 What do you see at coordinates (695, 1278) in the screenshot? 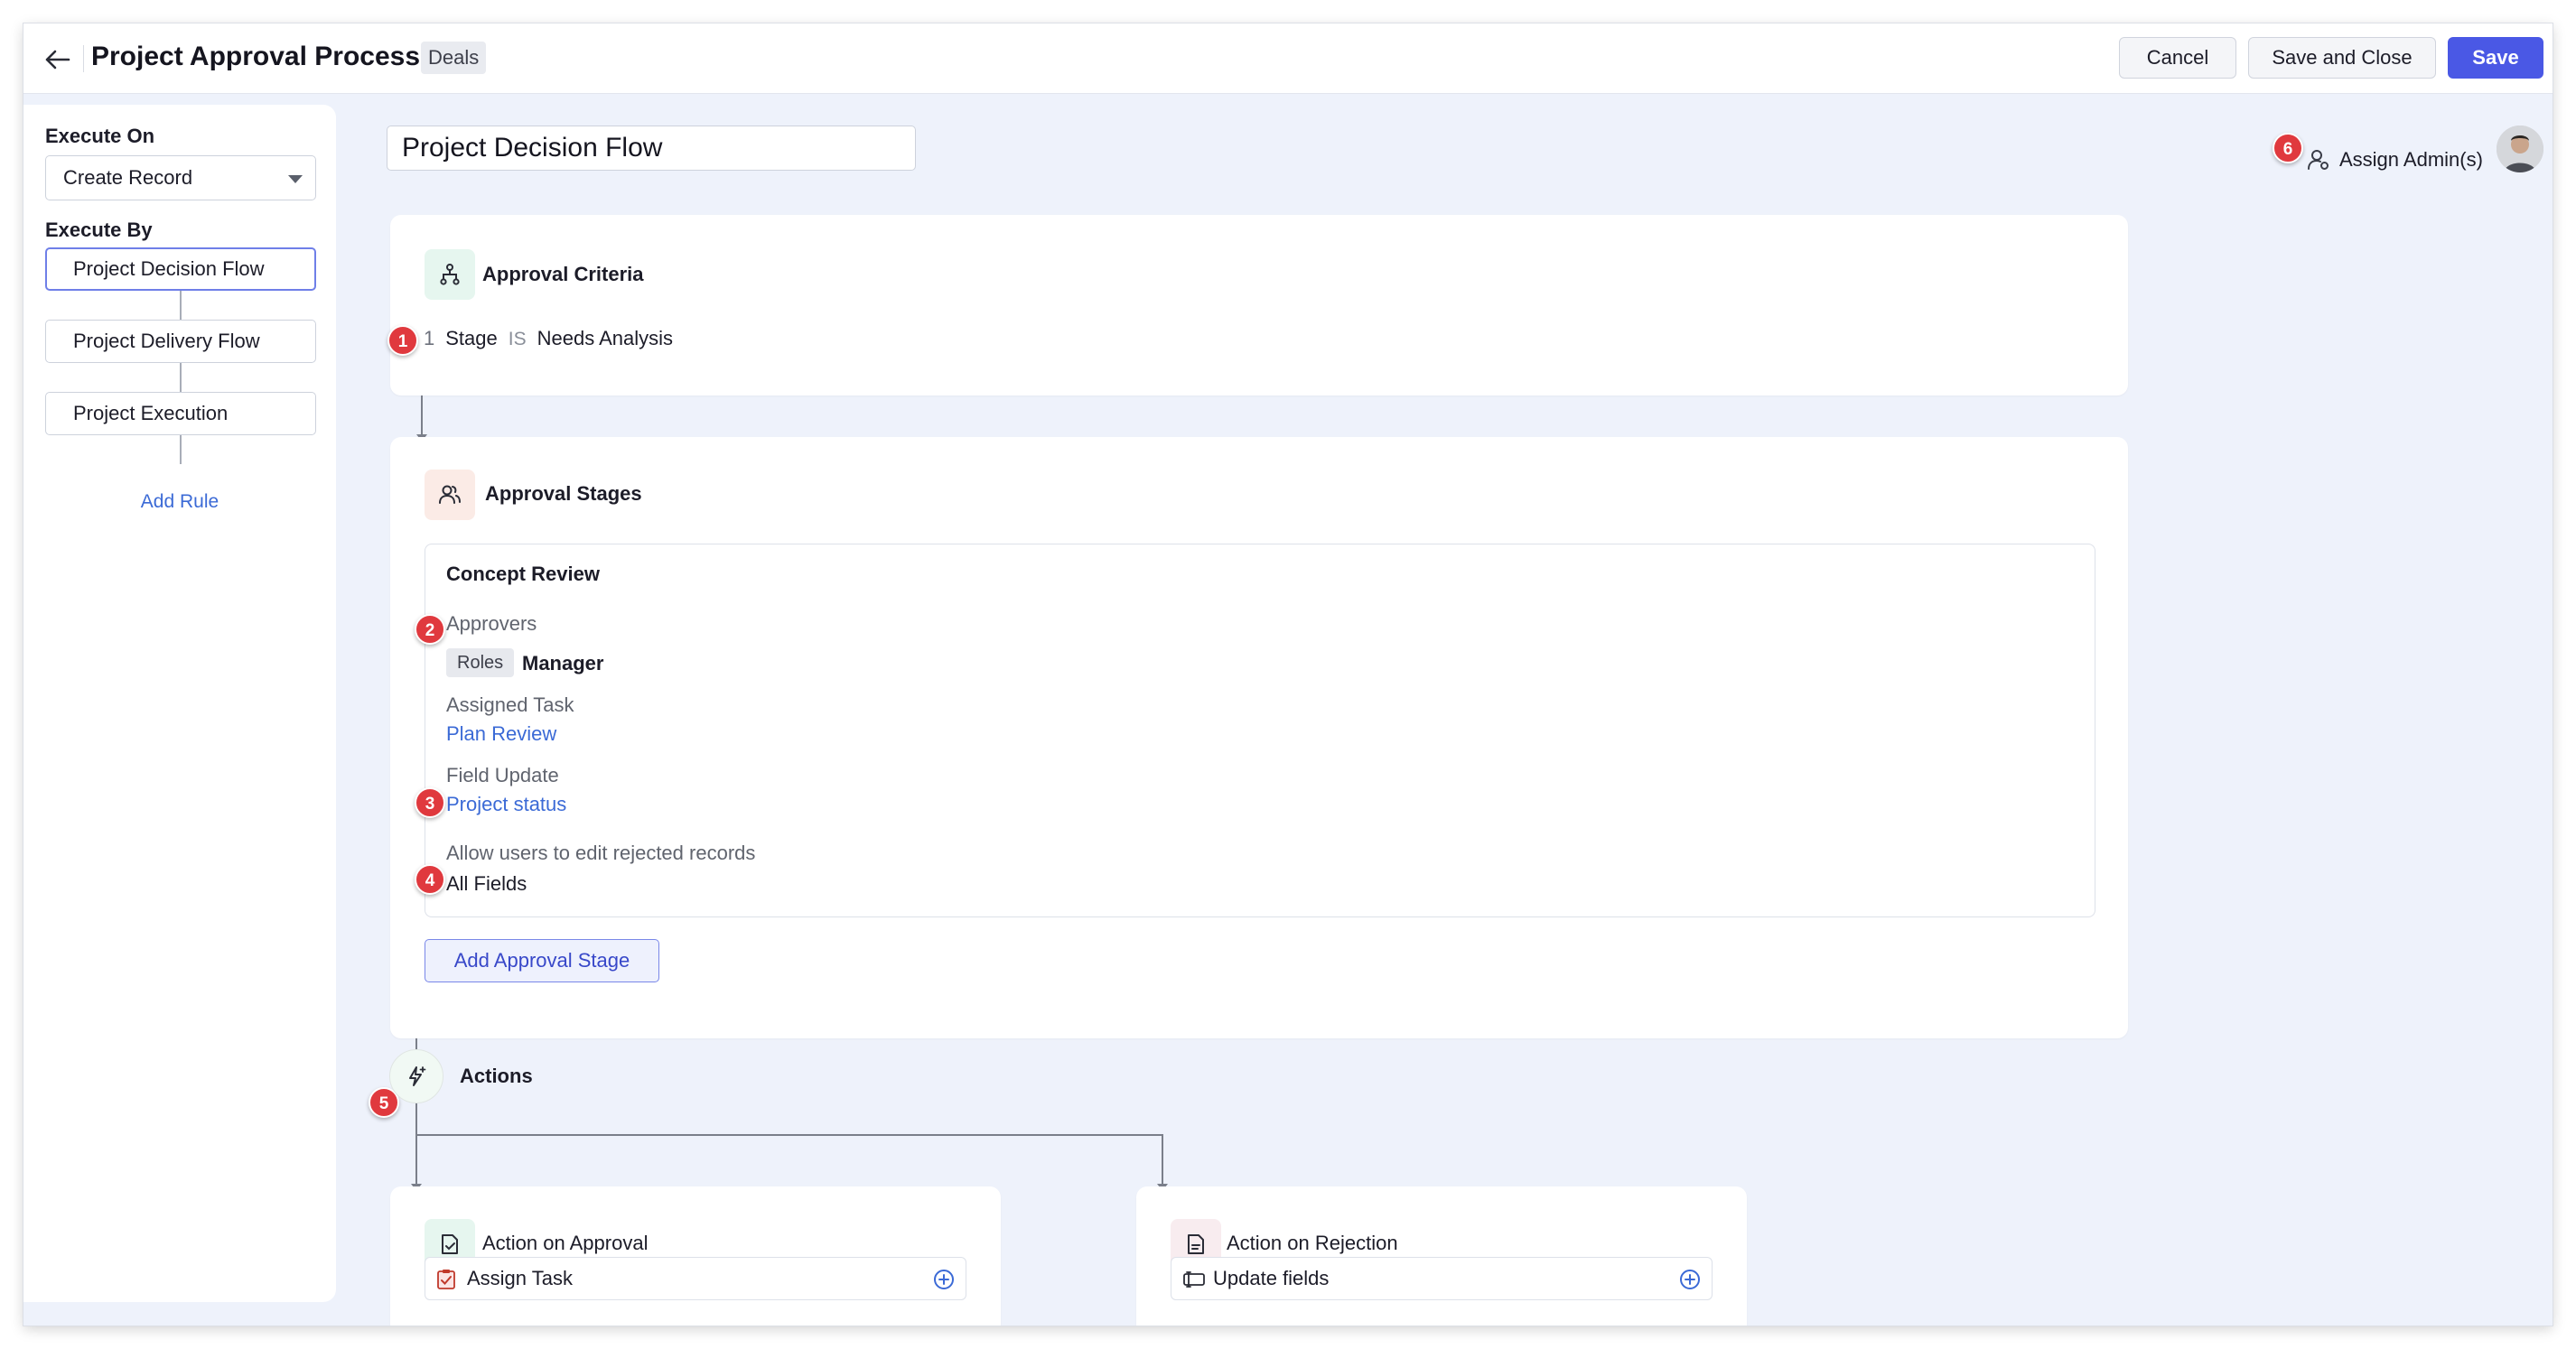
I see `assign-task-row: Assign Task` at bounding box center [695, 1278].